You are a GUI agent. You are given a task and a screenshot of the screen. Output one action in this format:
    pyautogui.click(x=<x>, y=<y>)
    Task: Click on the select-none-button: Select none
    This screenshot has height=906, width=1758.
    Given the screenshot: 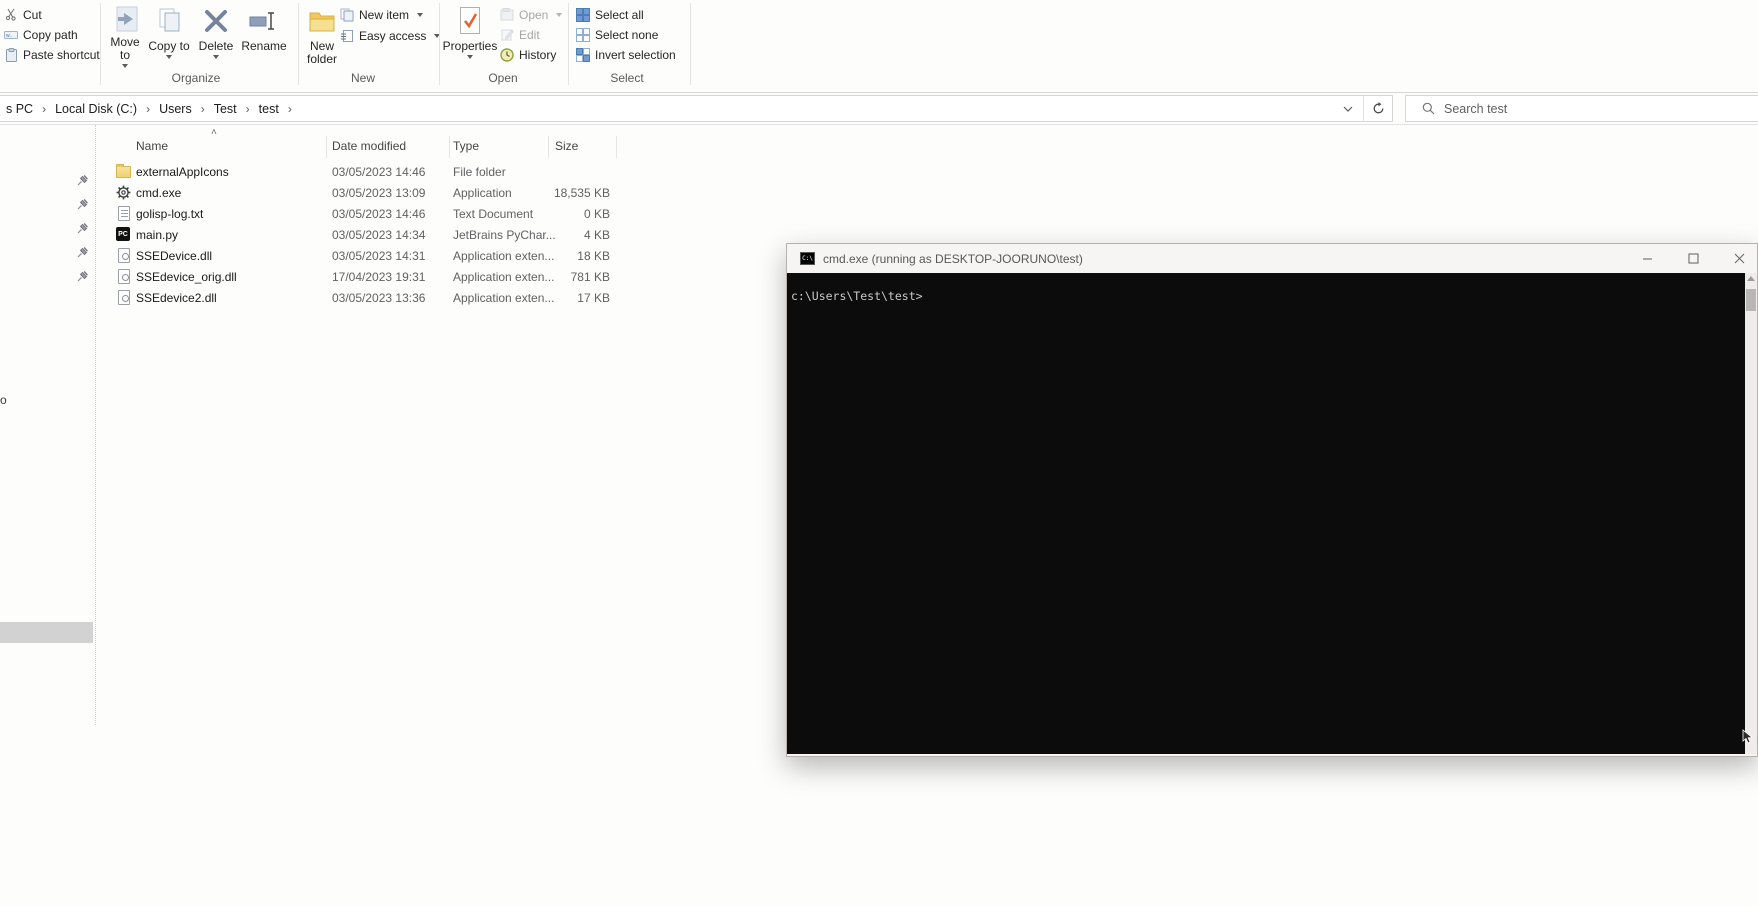 What is the action you would take?
    pyautogui.click(x=617, y=34)
    